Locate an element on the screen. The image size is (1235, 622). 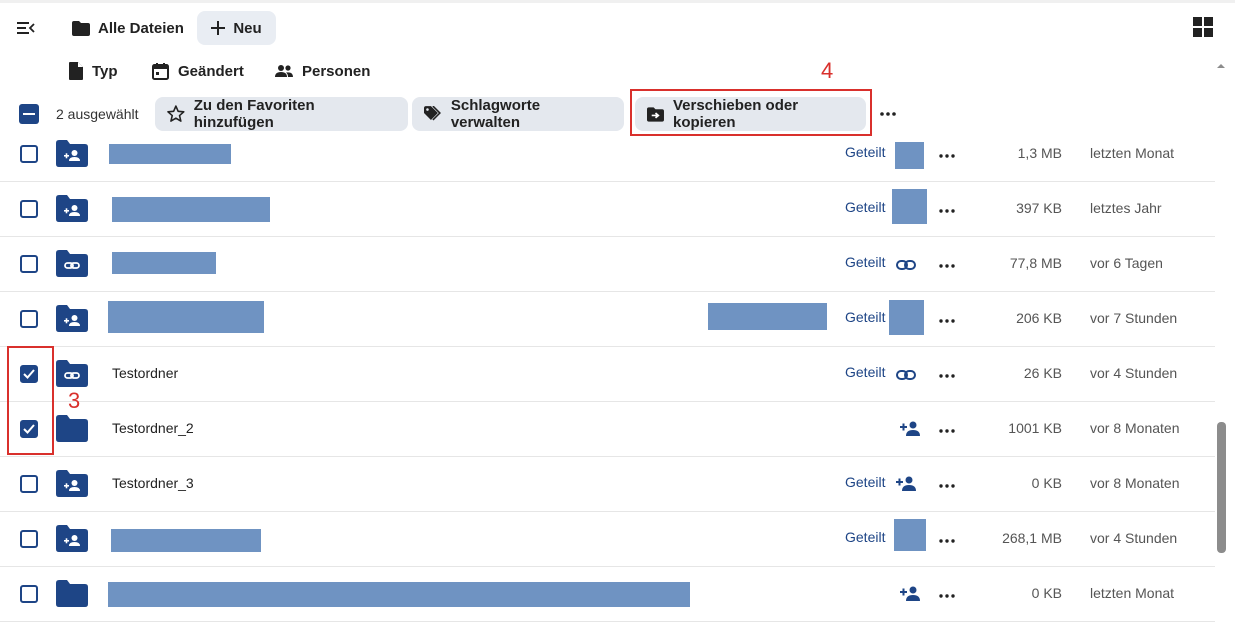
filter-type-label: Typ is located at coordinates (105, 71).